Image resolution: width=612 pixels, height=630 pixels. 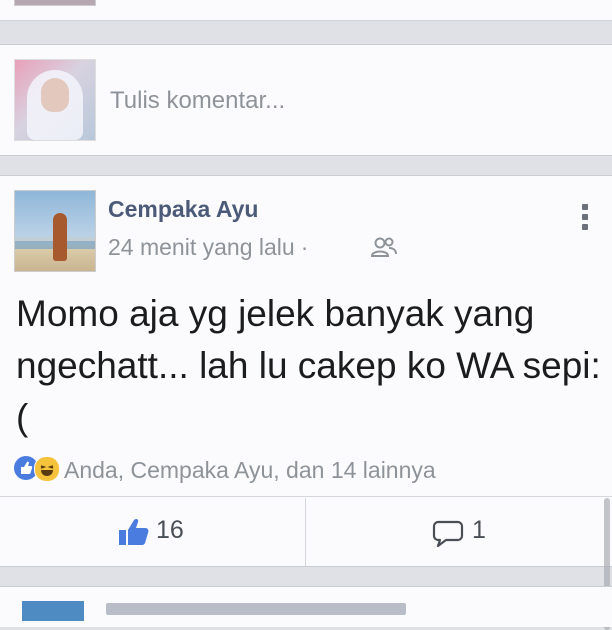 What do you see at coordinates (53, 611) in the screenshot?
I see `next-post-avatar` at bounding box center [53, 611].